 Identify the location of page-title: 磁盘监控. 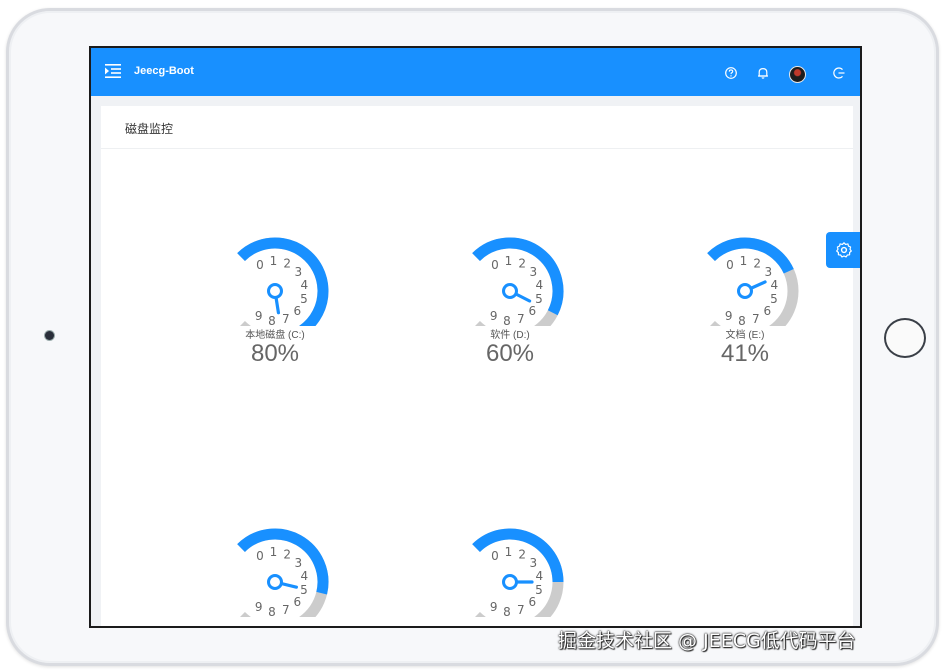
(477, 127).